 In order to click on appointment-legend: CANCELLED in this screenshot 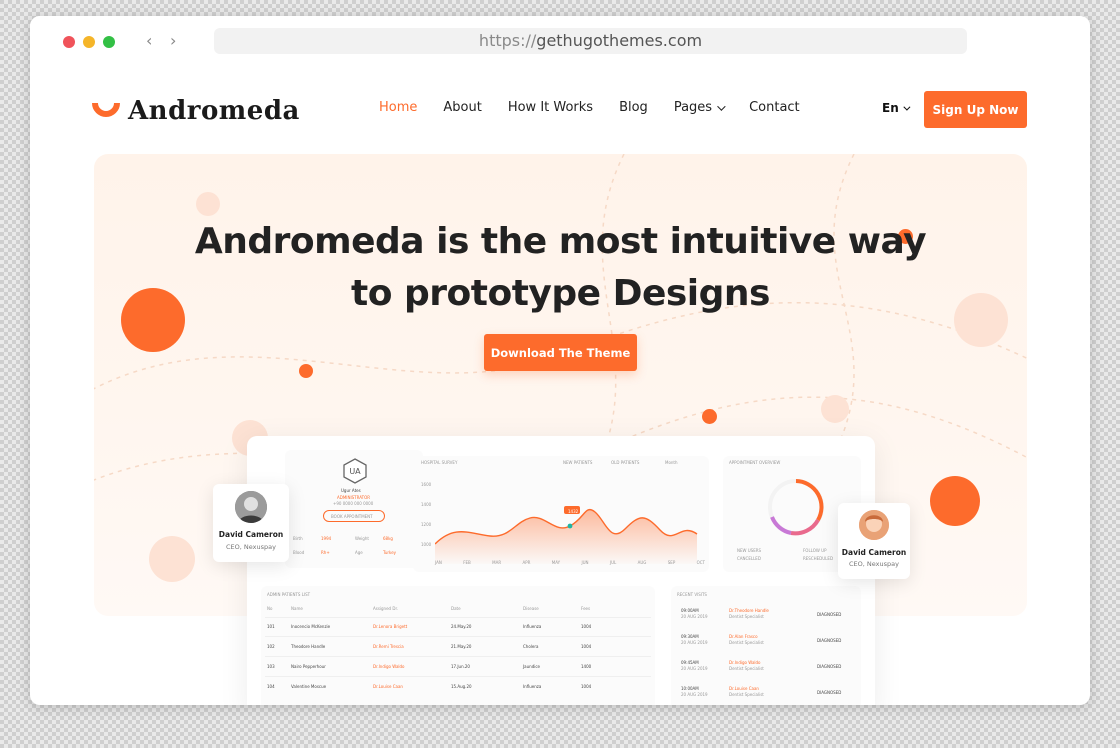, I will do `click(749, 558)`.